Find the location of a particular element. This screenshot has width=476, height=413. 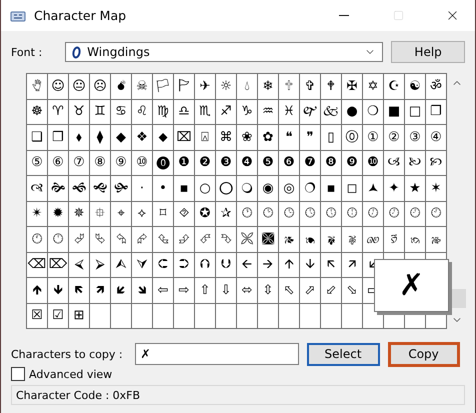

character-cell: ⮷ is located at coordinates (226, 239).